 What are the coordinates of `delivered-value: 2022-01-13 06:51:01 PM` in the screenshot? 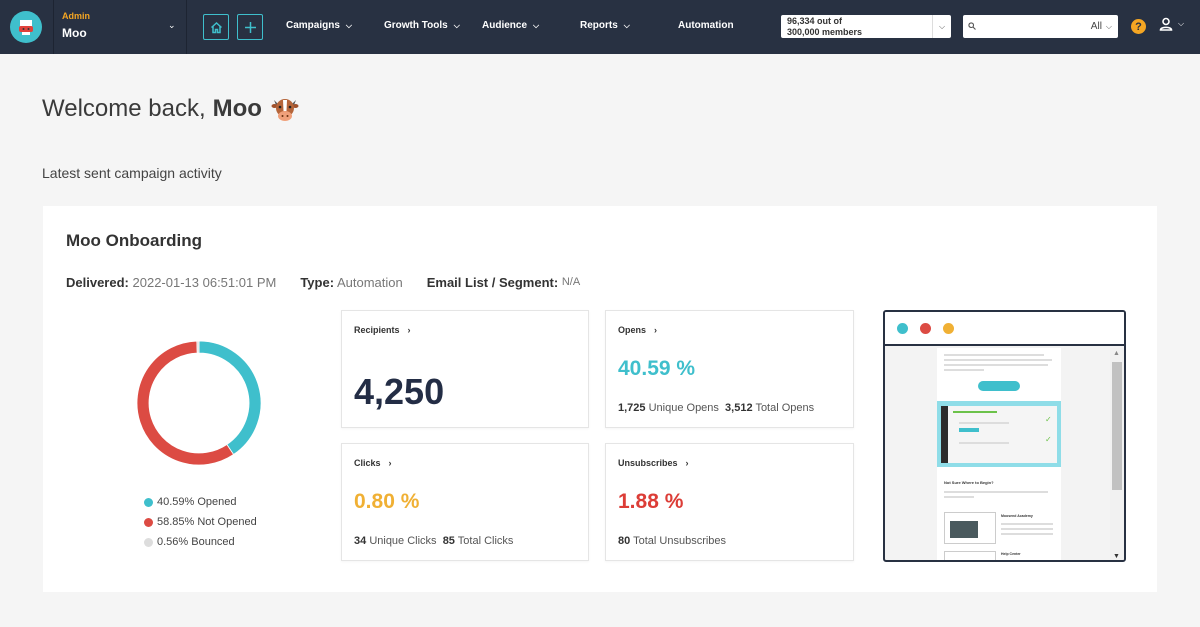 It's located at (204, 282).